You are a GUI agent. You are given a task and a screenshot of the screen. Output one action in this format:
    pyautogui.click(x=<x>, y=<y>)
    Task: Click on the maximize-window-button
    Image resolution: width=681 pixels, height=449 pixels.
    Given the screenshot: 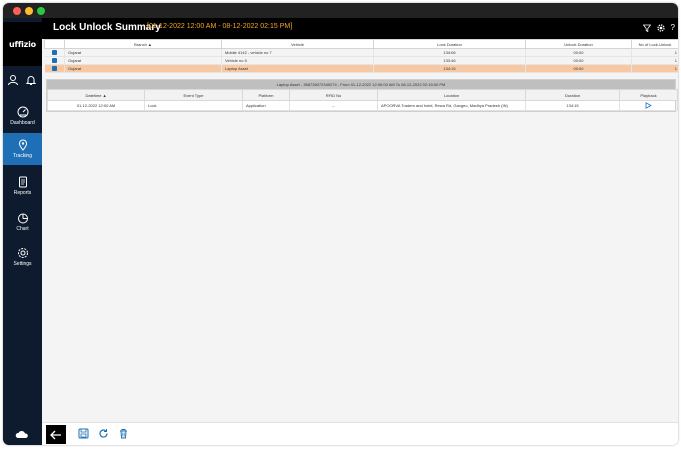 What is the action you would take?
    pyautogui.click(x=41, y=11)
    